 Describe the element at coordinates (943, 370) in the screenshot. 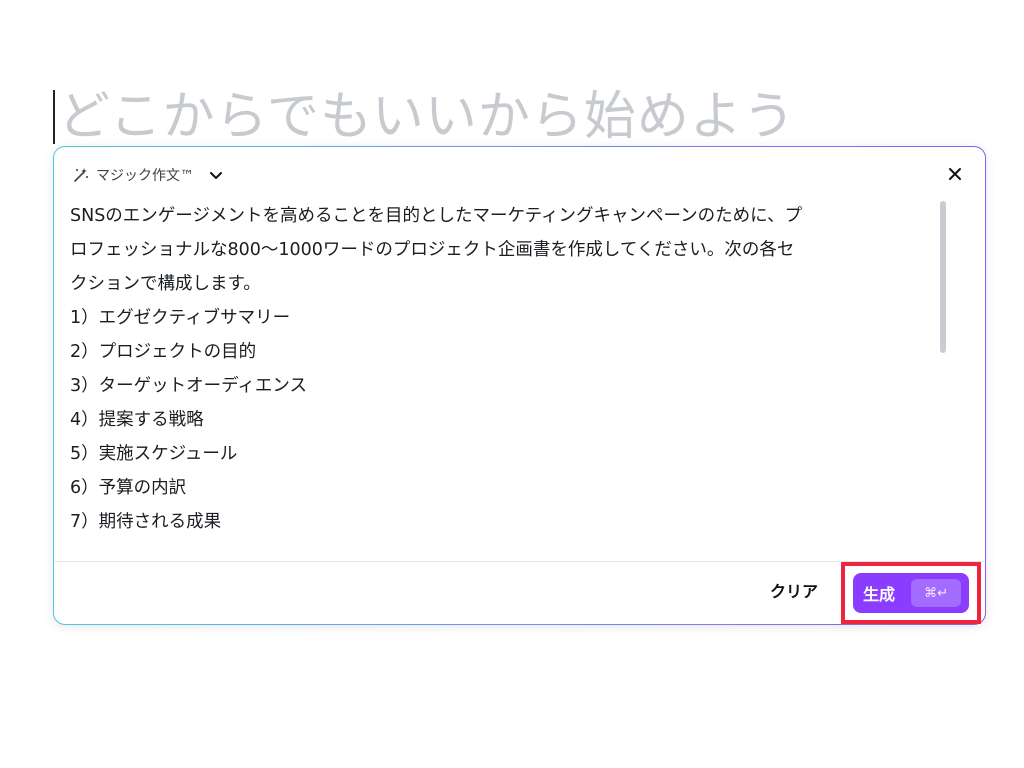

I see `textarea-scrollbar` at that location.